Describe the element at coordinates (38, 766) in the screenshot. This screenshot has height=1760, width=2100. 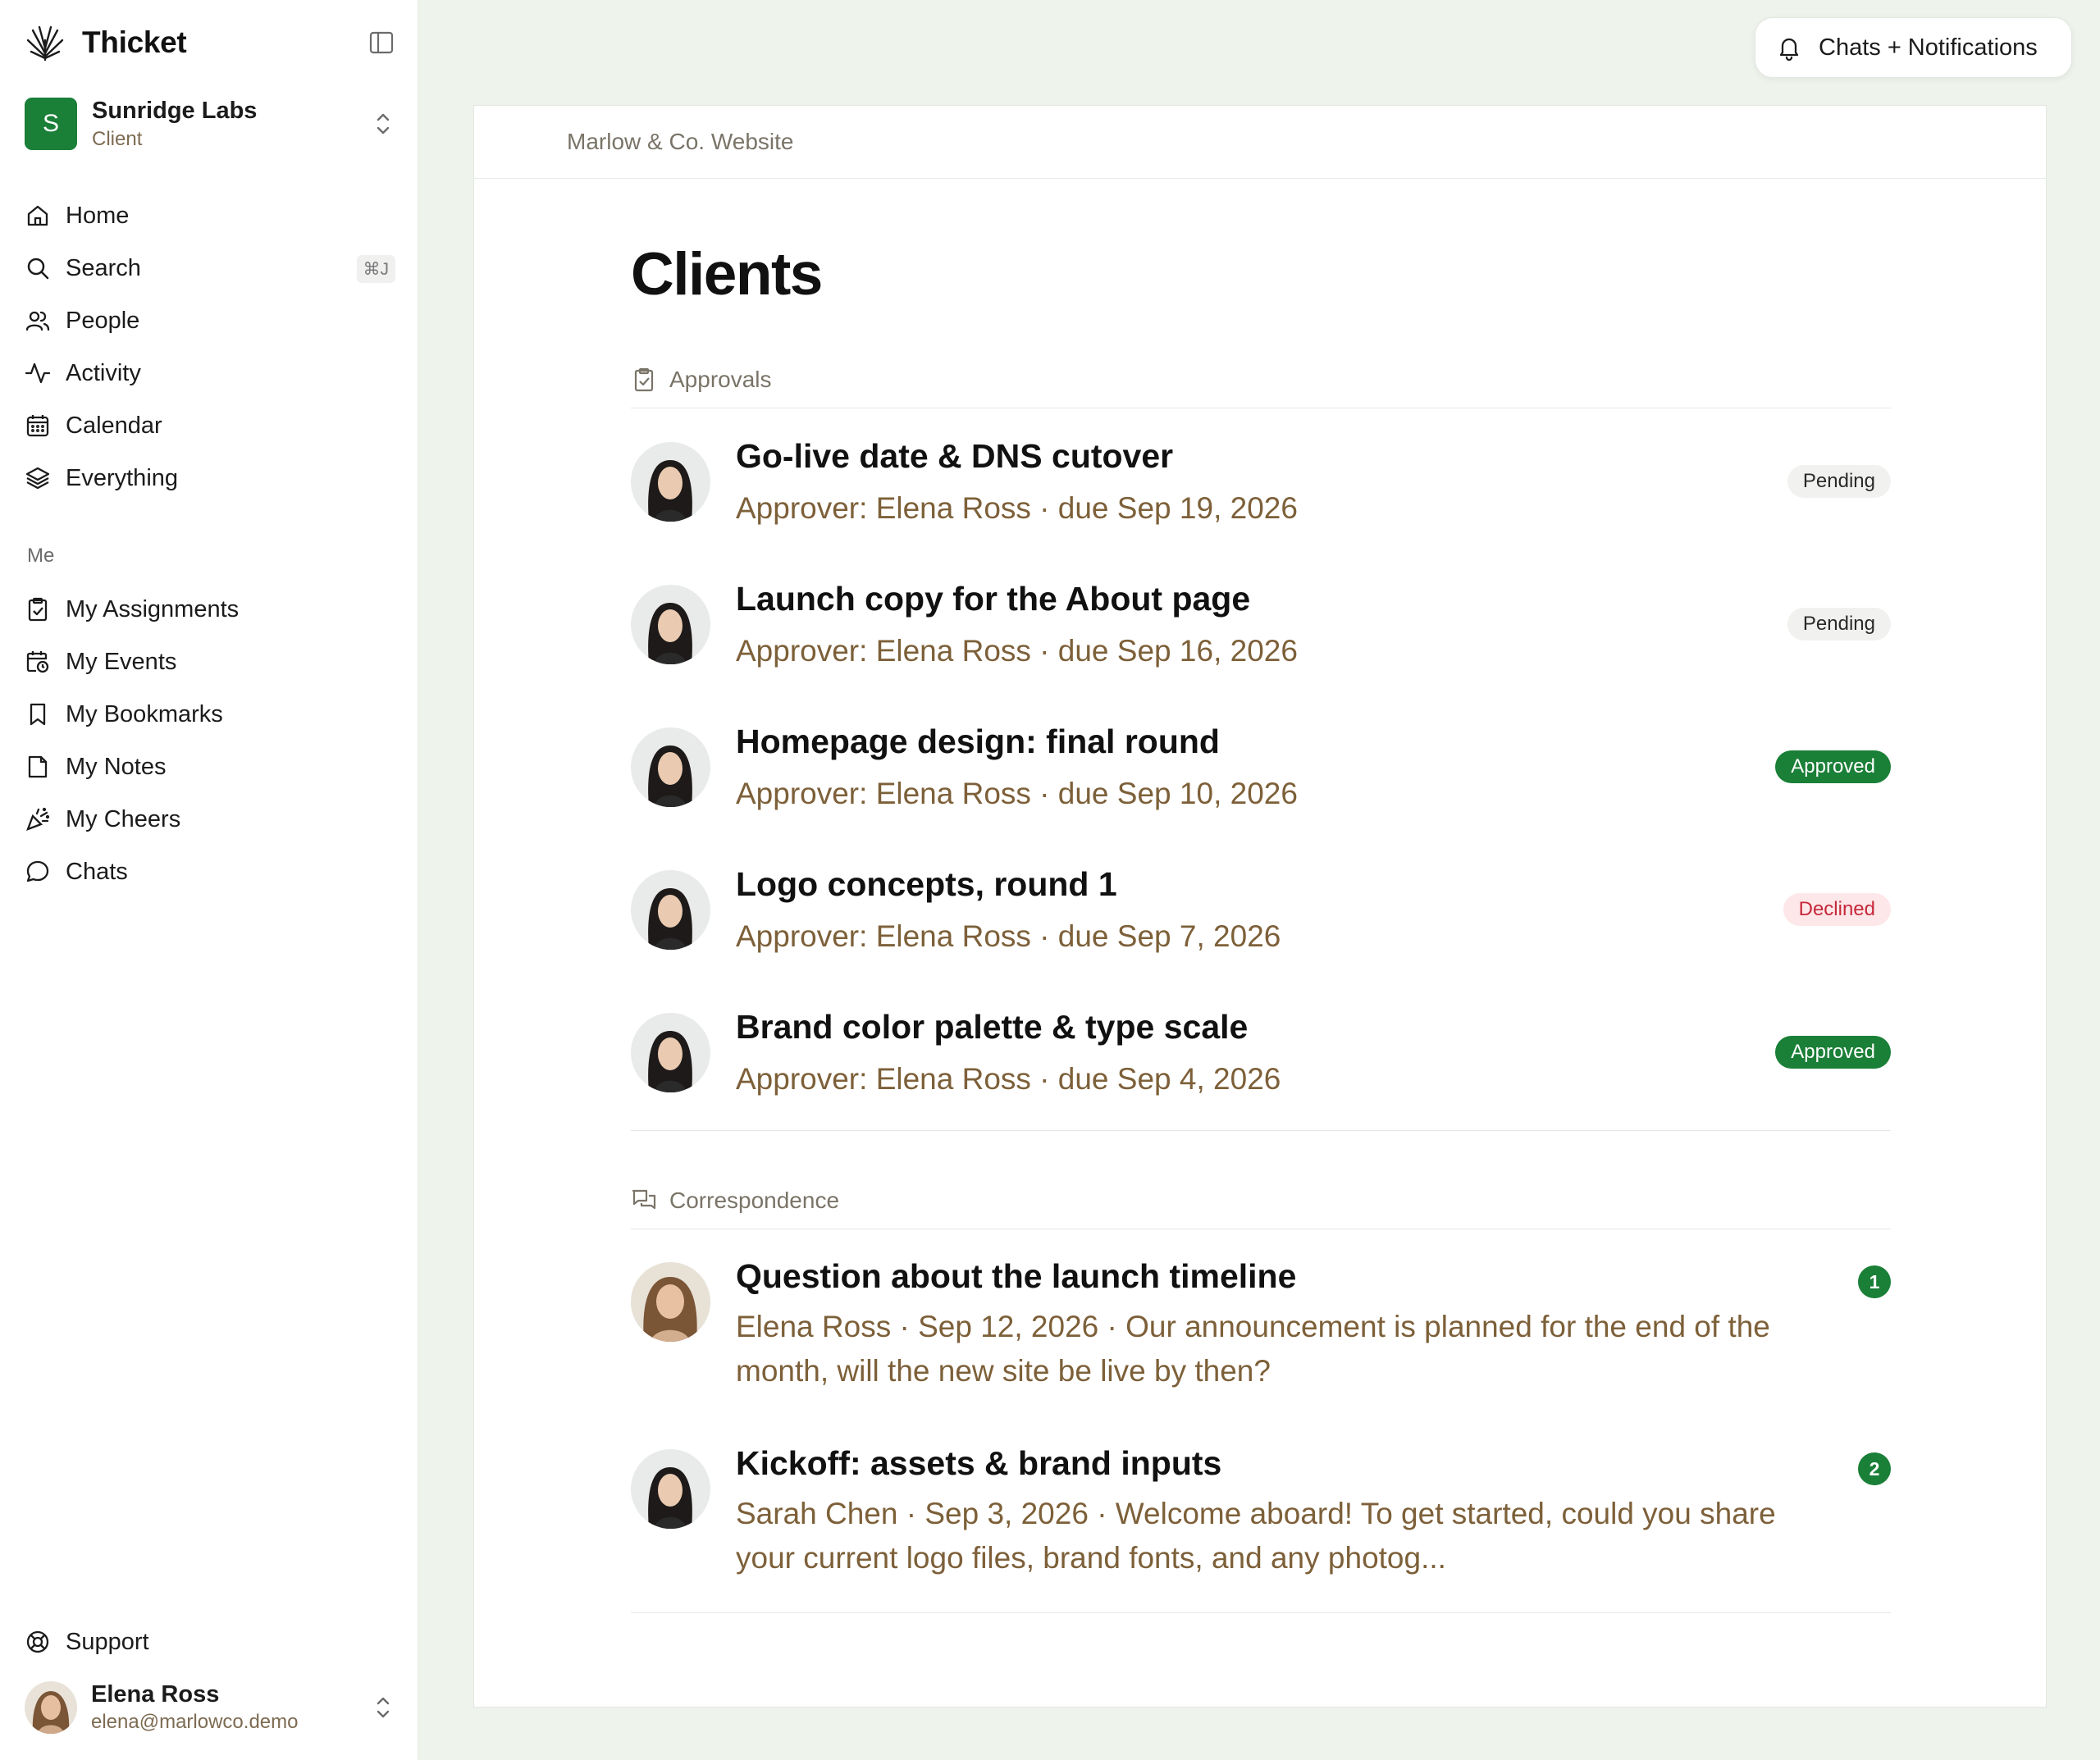
I see `note-icon` at that location.